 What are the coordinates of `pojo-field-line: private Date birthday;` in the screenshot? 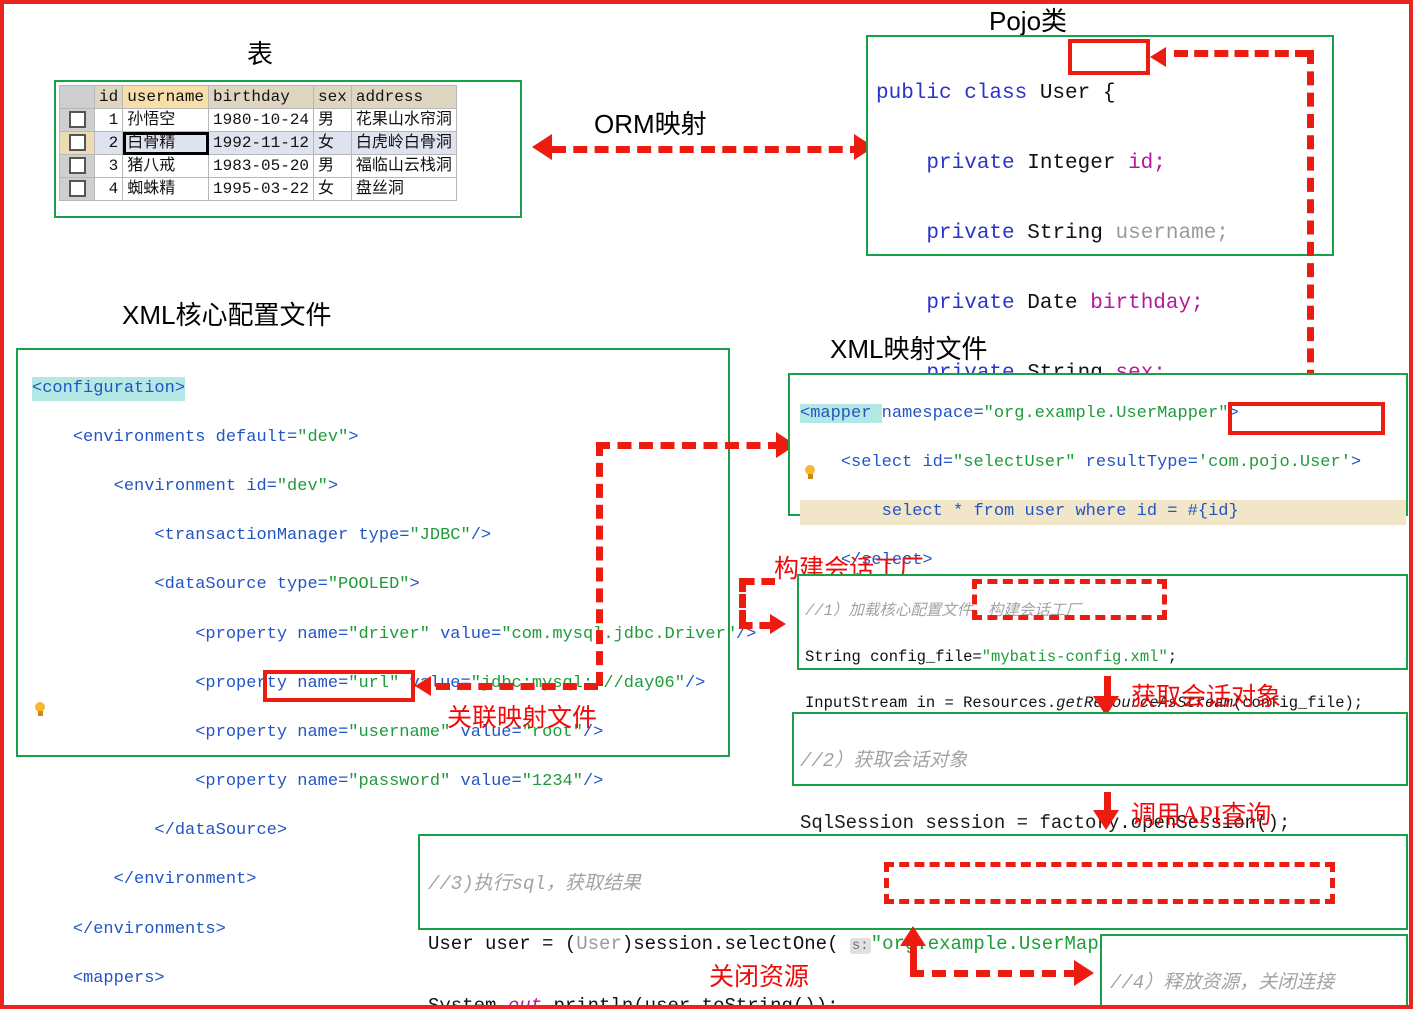 It's located at (1065, 303).